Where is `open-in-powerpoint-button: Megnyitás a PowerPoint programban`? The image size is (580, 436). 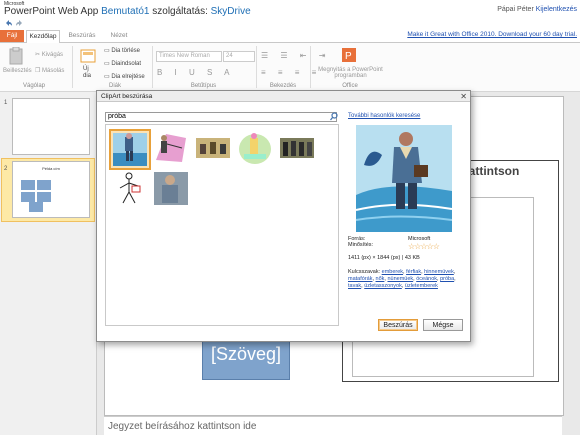 open-in-powerpoint-button: Megnyitás a PowerPoint programban is located at coordinates (350, 73).